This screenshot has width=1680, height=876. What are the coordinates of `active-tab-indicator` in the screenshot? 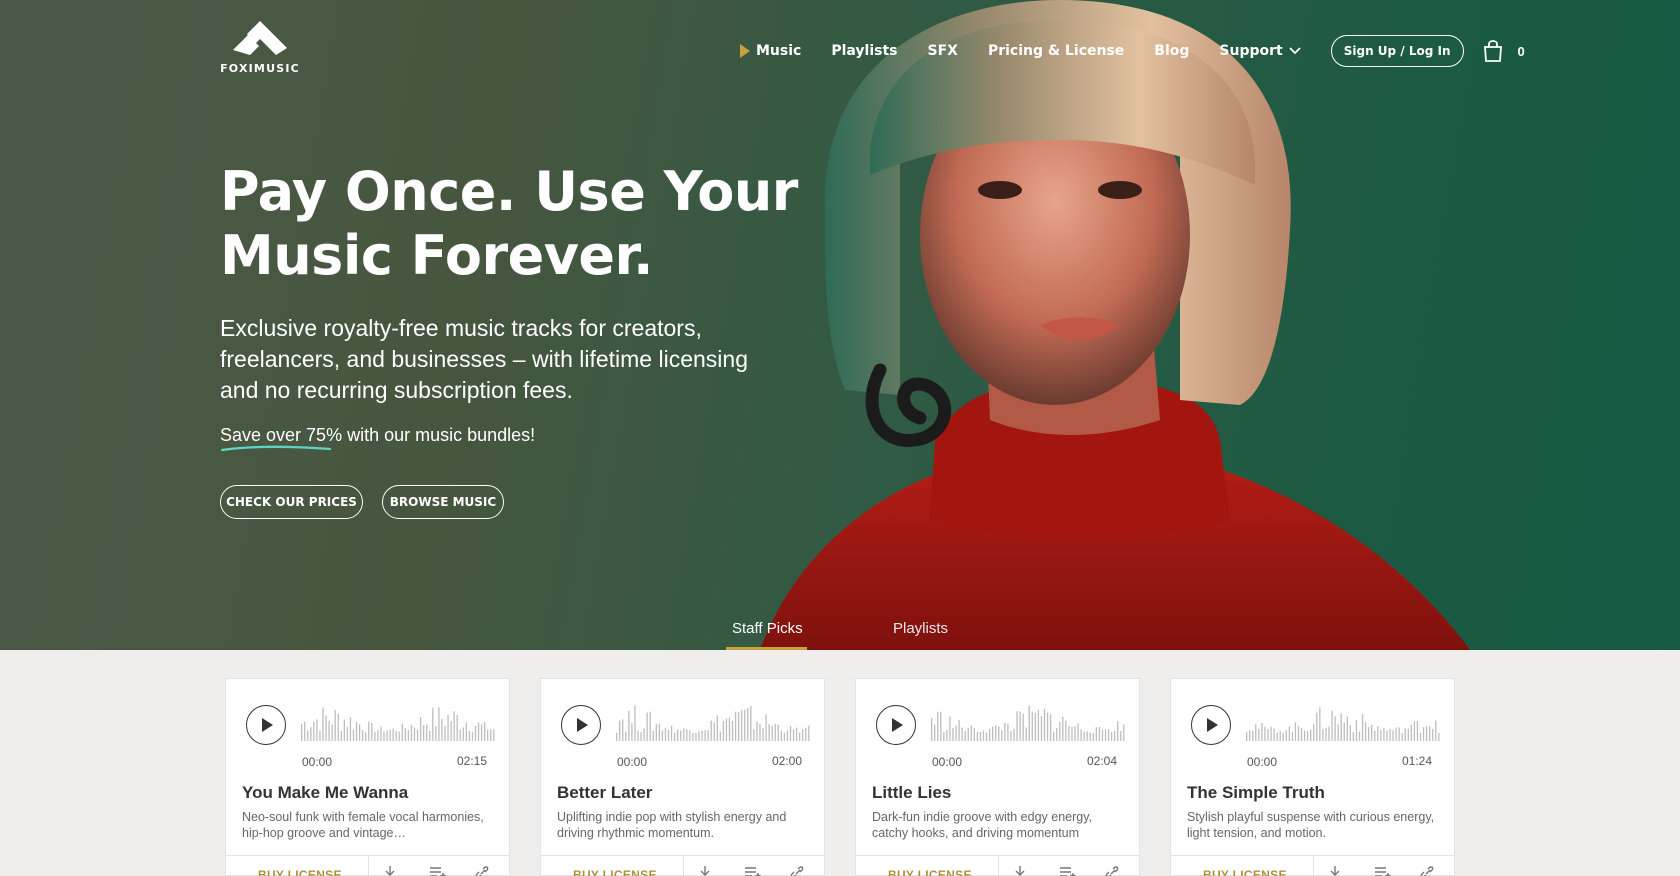 It's located at (766, 648).